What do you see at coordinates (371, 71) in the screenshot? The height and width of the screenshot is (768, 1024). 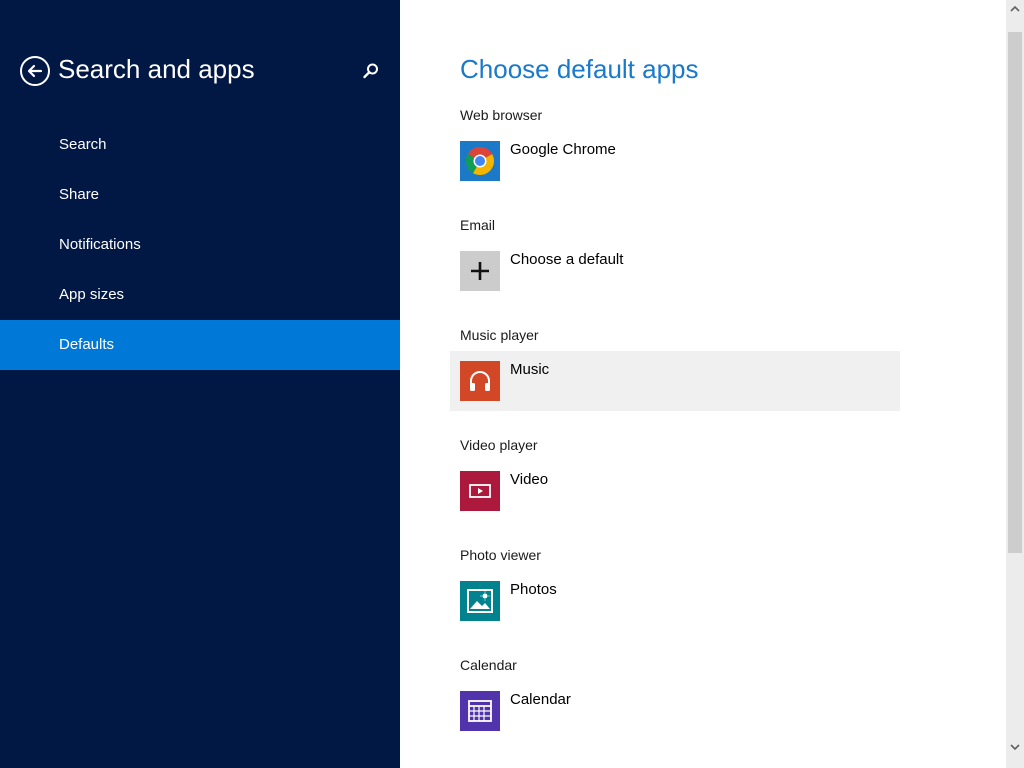 I see `search-icon` at bounding box center [371, 71].